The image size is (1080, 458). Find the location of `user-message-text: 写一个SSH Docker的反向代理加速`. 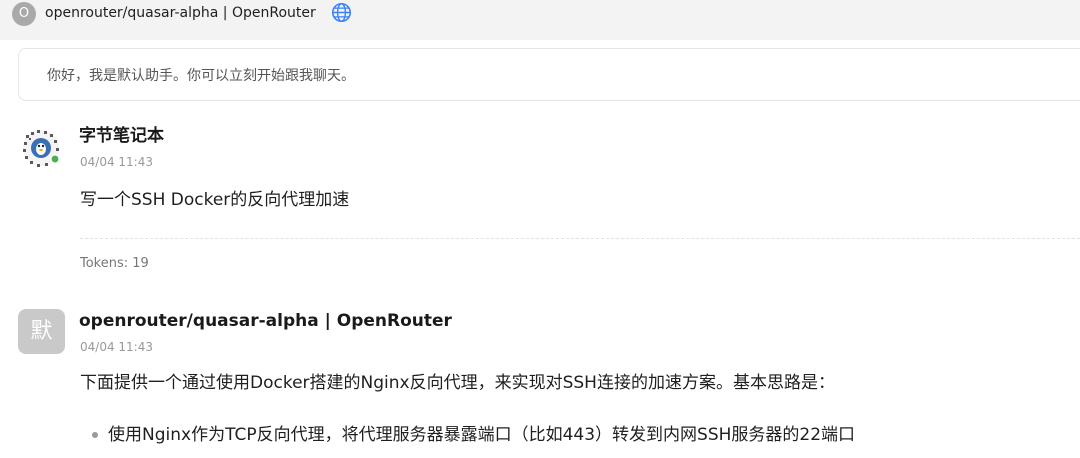

user-message-text: 写一个SSH Docker的反向代理加速 is located at coordinates (215, 200).